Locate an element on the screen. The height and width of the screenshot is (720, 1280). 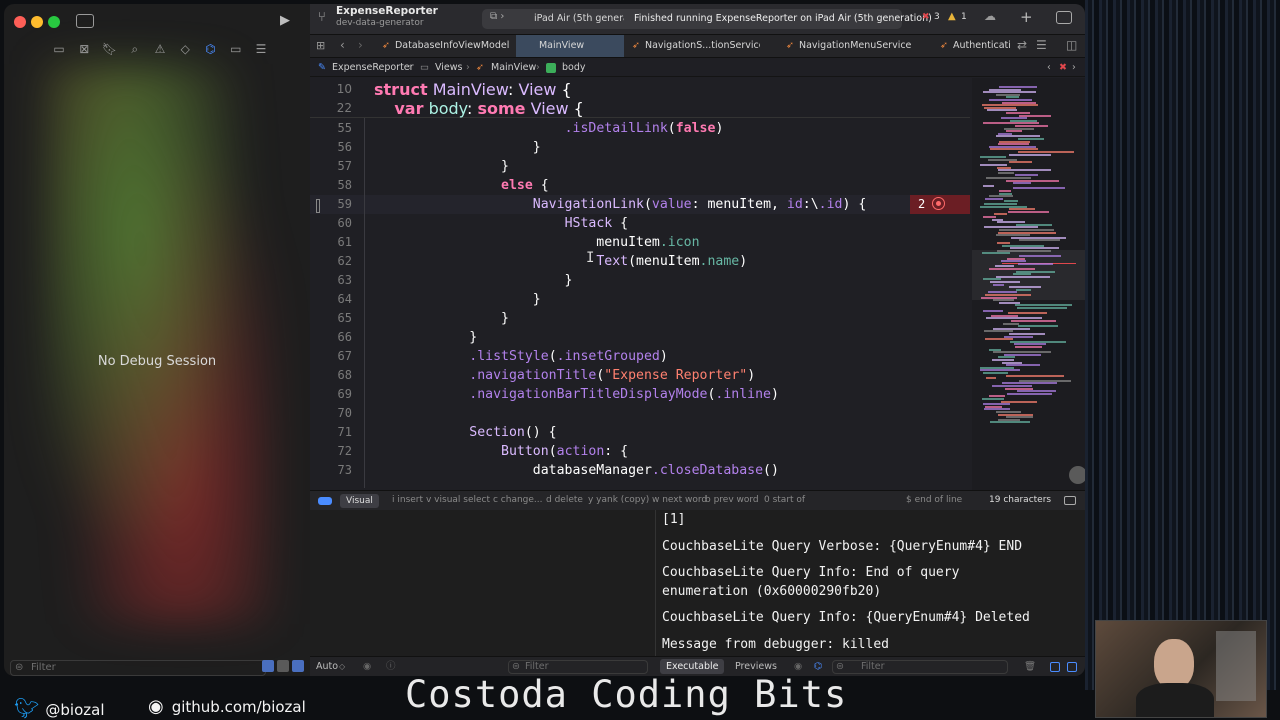
error-dot is located at coordinates (938, 203).